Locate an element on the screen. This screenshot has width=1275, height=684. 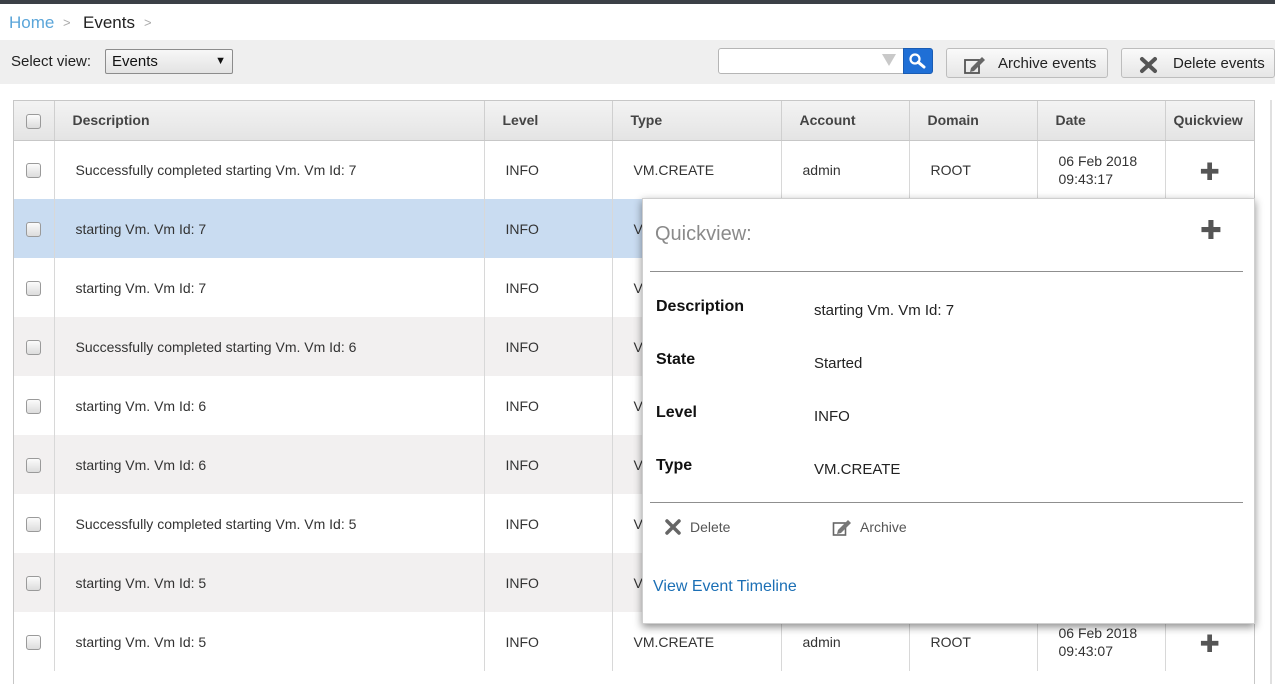
archive-events-button: Archive events is located at coordinates (1027, 63).